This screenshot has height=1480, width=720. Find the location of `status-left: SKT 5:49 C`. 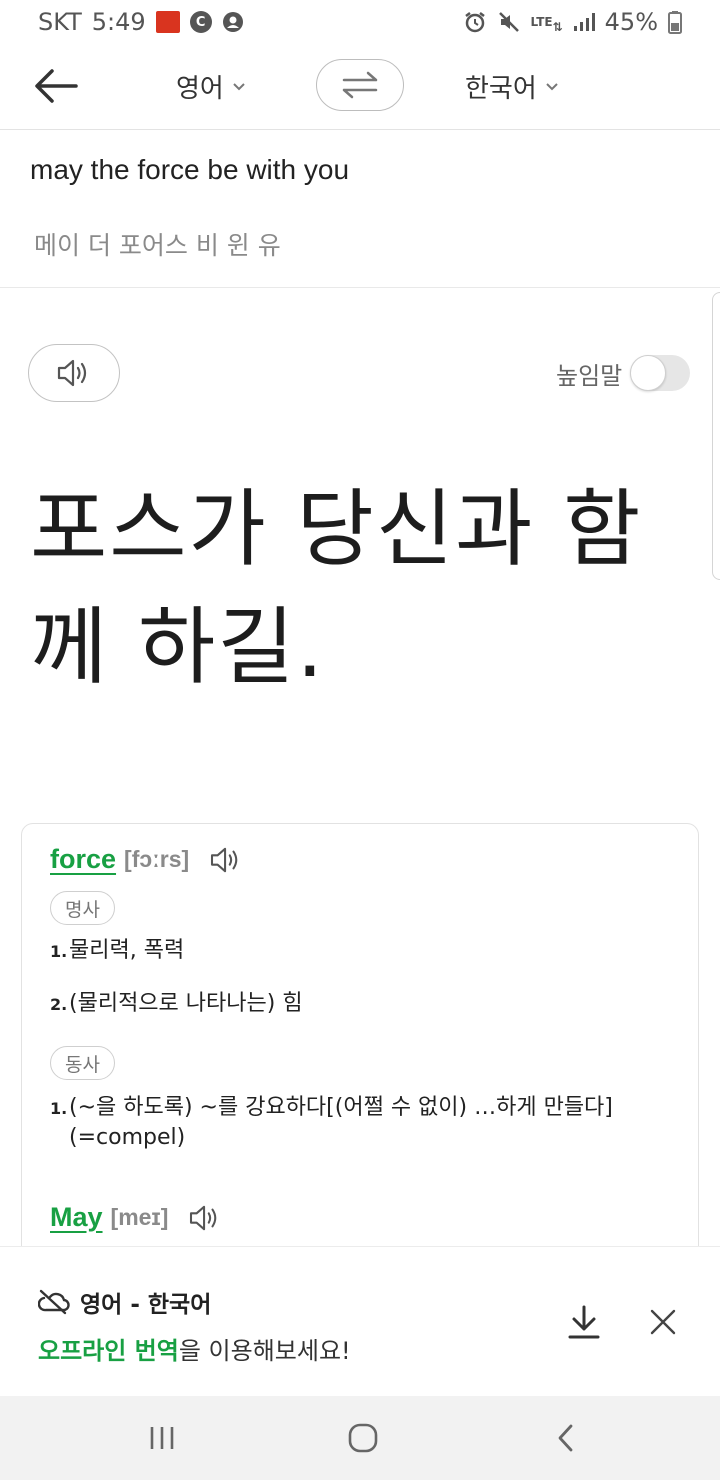

status-left: SKT 5:49 C is located at coordinates (141, 22).